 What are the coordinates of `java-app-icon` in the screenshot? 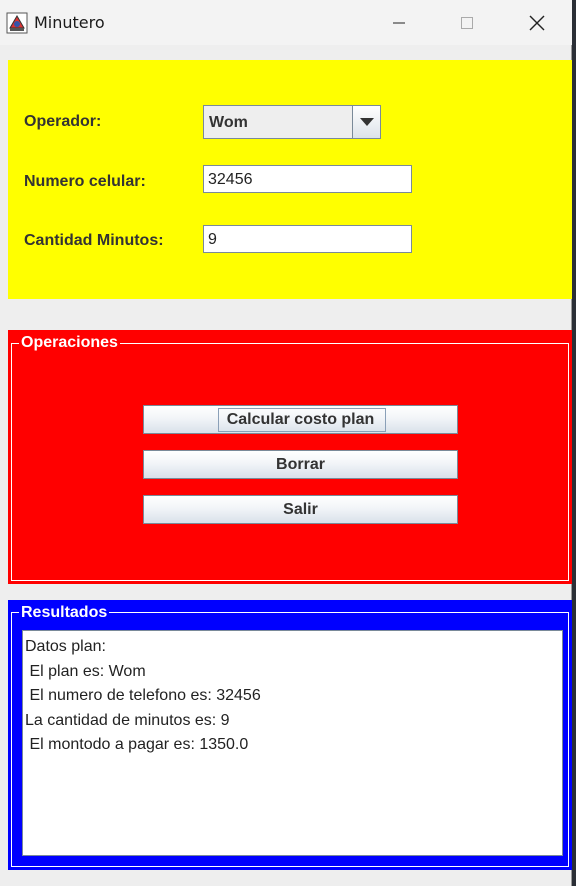 It's located at (17, 23).